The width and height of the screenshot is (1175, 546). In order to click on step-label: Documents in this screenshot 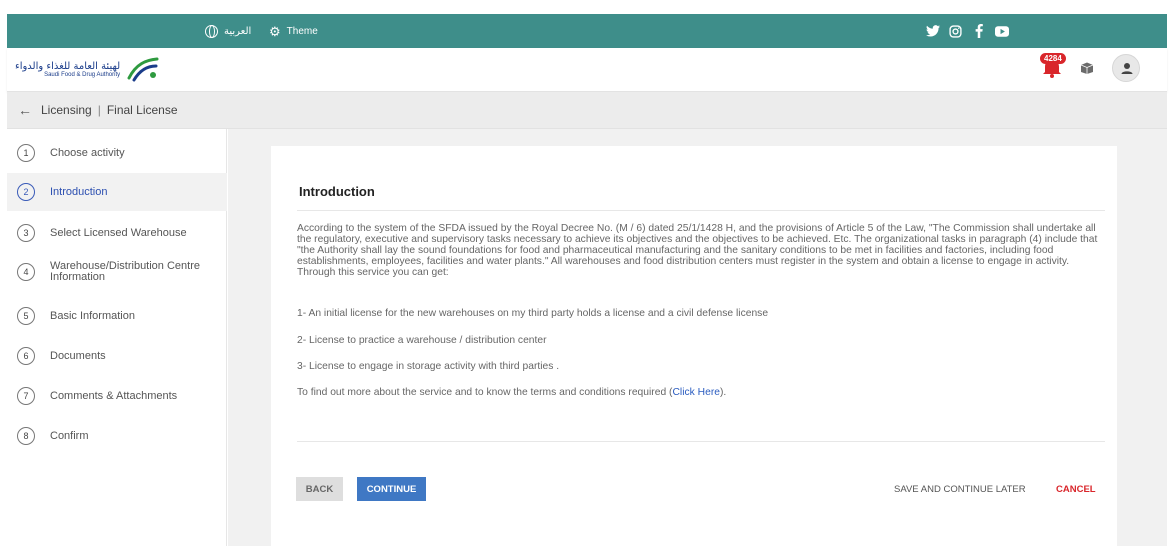, I will do `click(78, 355)`.